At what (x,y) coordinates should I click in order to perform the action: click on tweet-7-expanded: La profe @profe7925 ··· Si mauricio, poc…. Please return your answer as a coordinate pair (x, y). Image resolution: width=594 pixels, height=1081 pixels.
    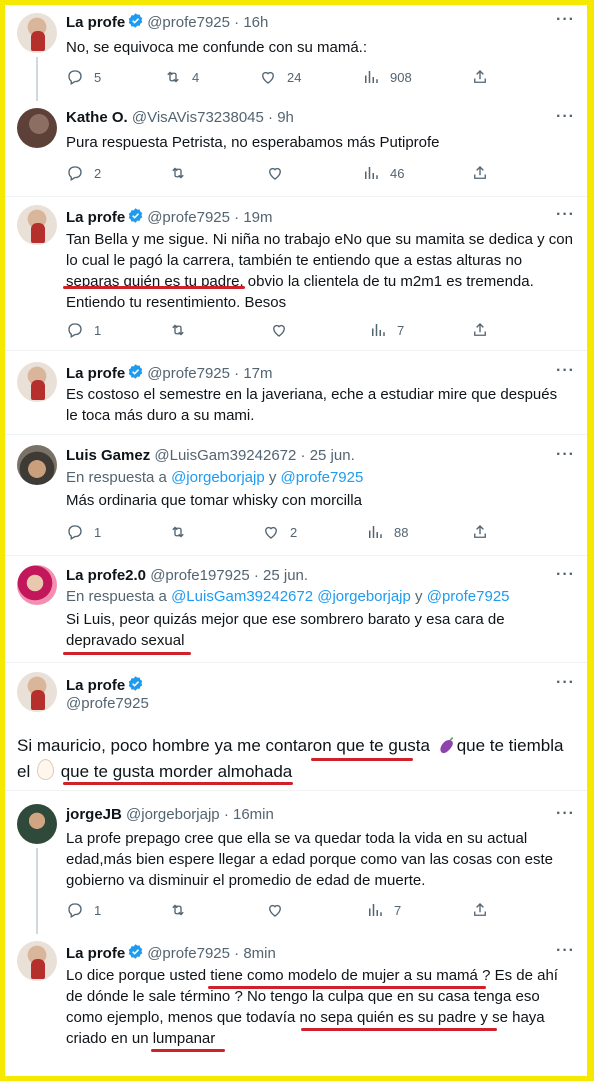
    Looking at the image, I should click on (296, 725).